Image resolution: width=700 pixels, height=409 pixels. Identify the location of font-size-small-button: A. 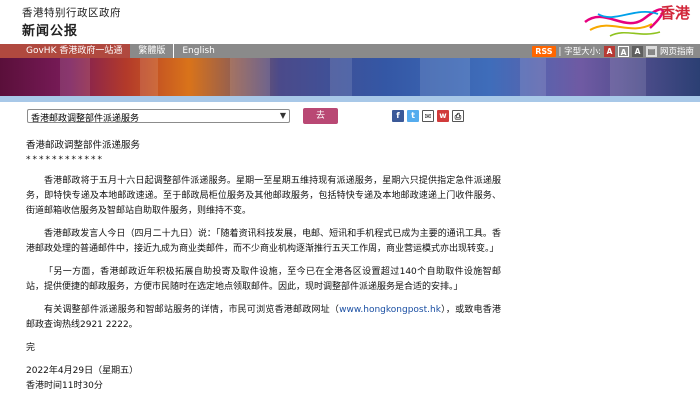
(609, 51).